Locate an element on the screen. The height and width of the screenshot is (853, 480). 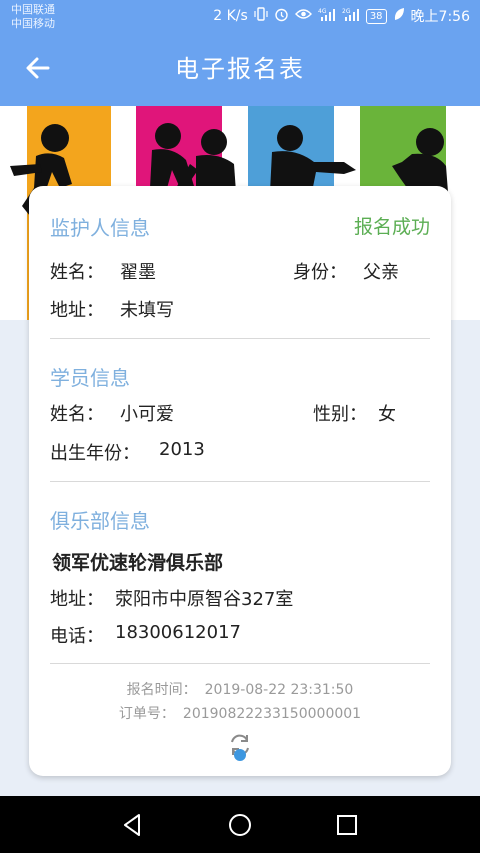
registration-time-value: 2019-08-22 23:31:50 is located at coordinates (279, 690).